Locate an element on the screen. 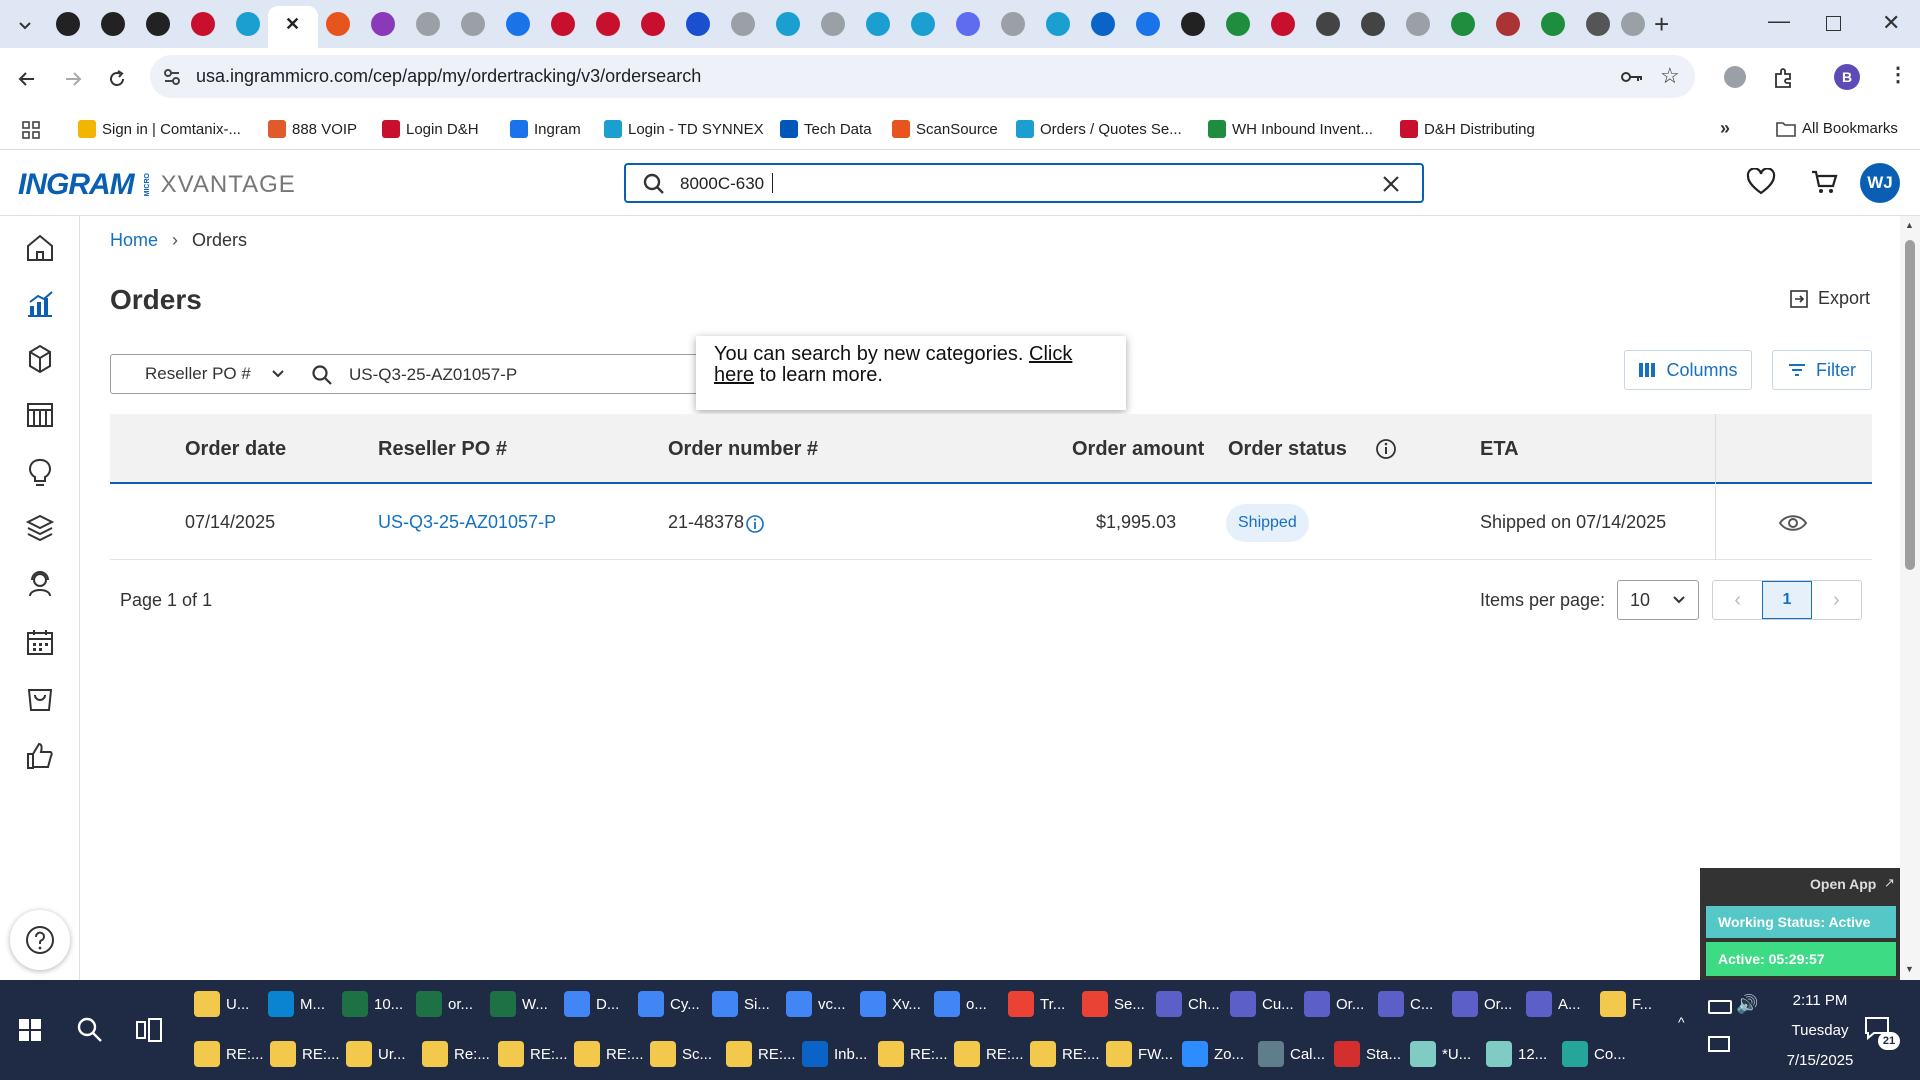 The height and width of the screenshot is (1080, 1920). bookmark-item: Tech Data is located at coordinates (826, 129).